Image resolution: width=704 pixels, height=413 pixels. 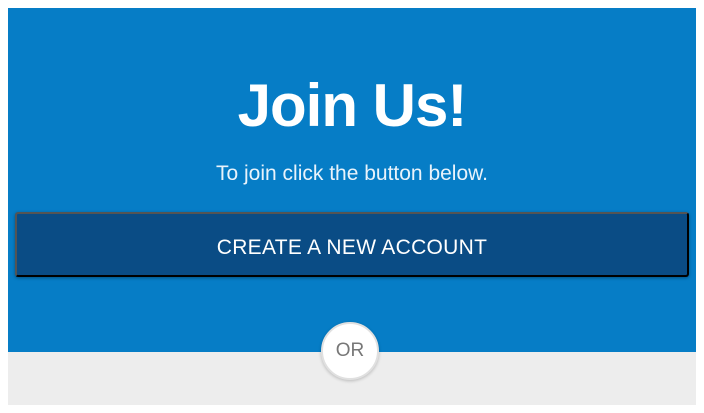 What do you see at coordinates (350, 351) in the screenshot?
I see `or-separator: OR` at bounding box center [350, 351].